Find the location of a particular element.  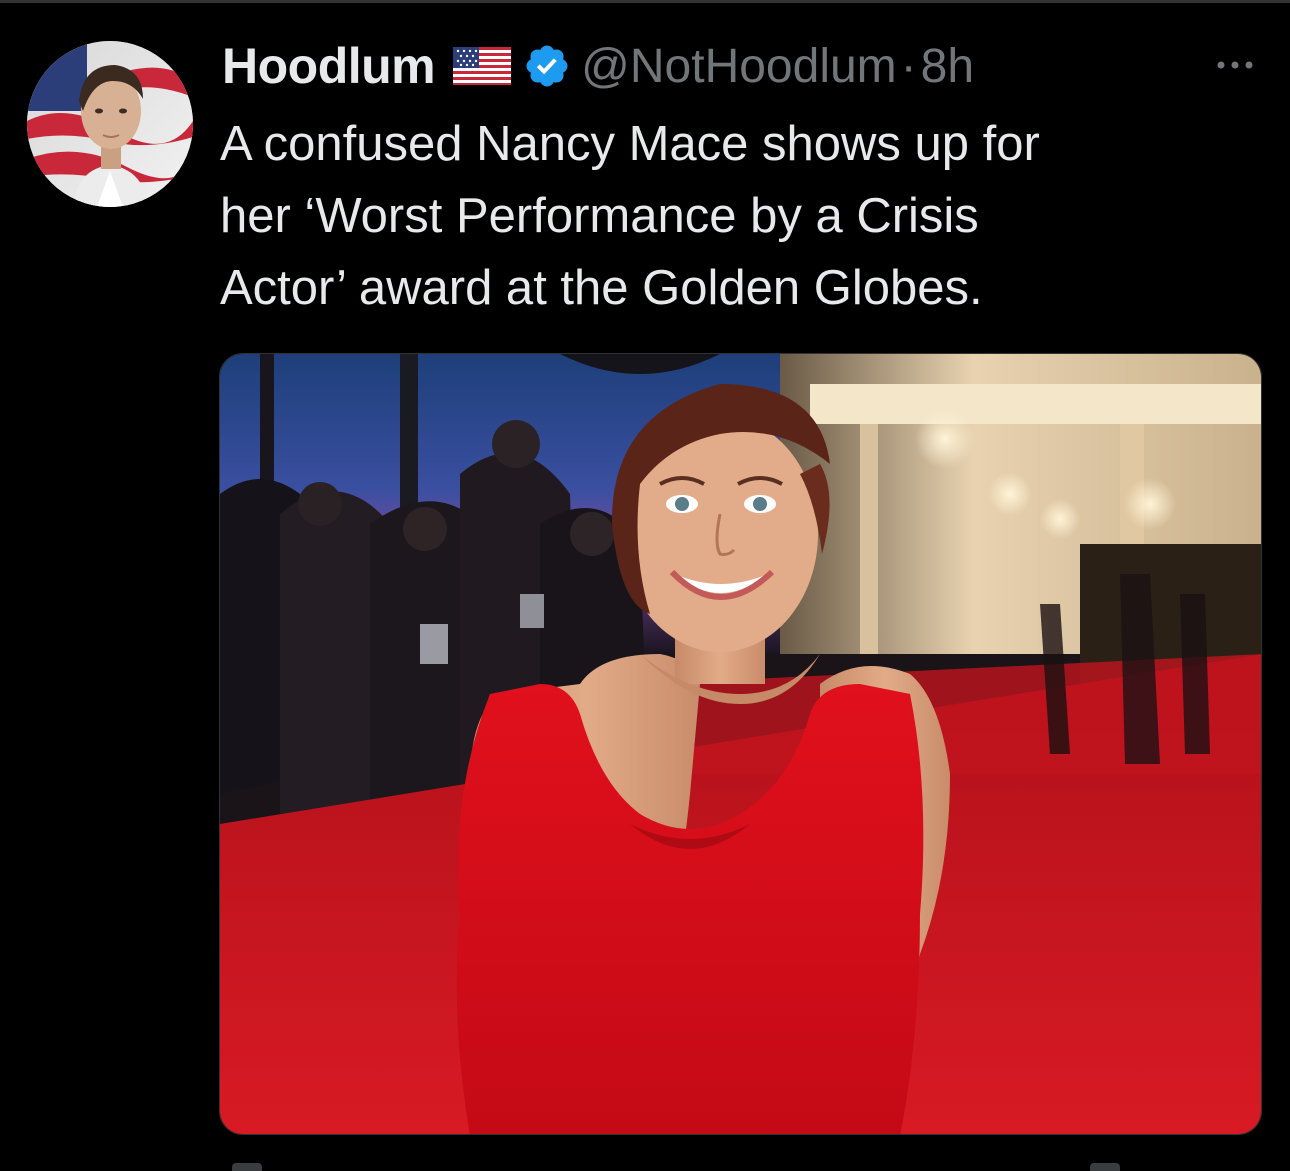

us-flag-icon is located at coordinates (482, 66).